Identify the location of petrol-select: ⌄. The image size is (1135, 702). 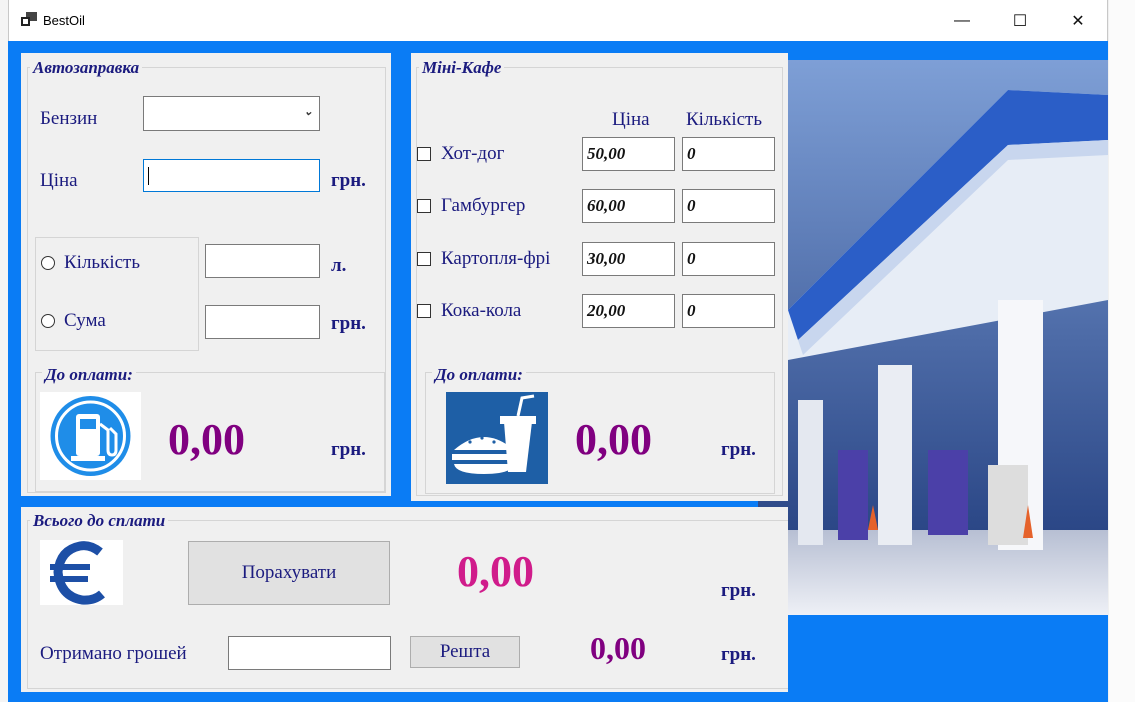
(231, 113).